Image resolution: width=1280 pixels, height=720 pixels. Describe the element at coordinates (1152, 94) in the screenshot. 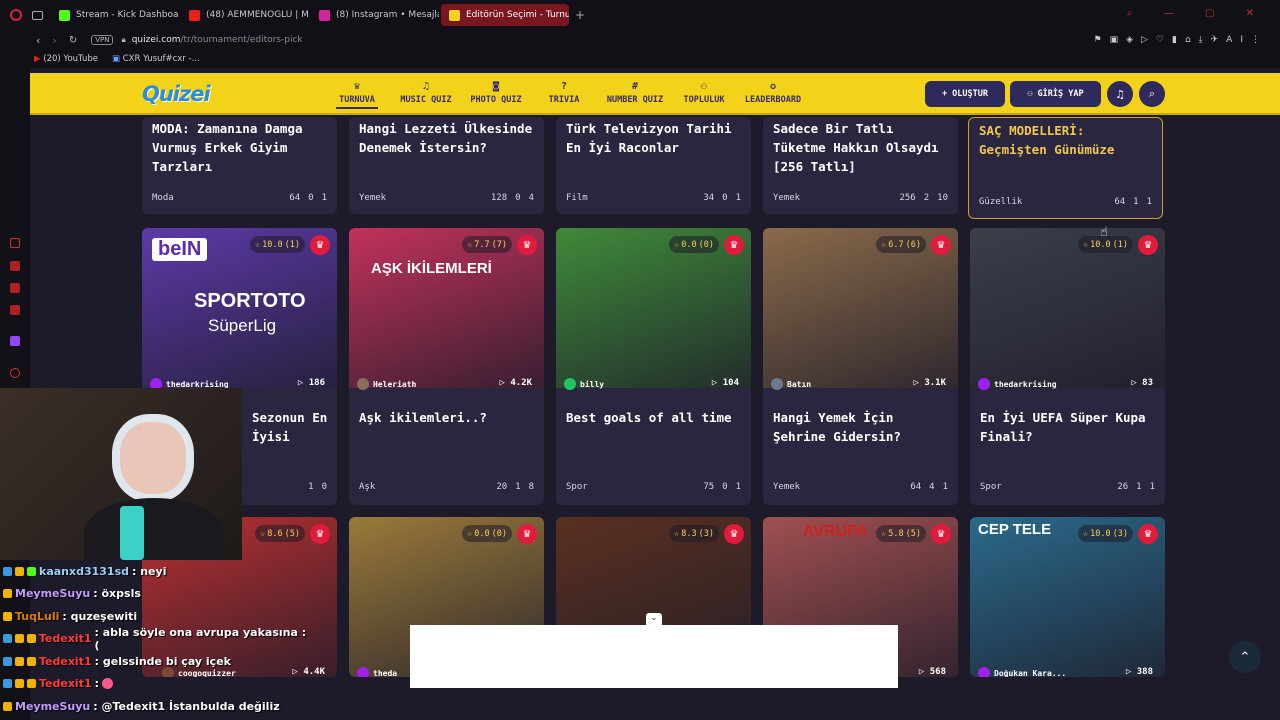

I see `search-button: ⌕` at that location.